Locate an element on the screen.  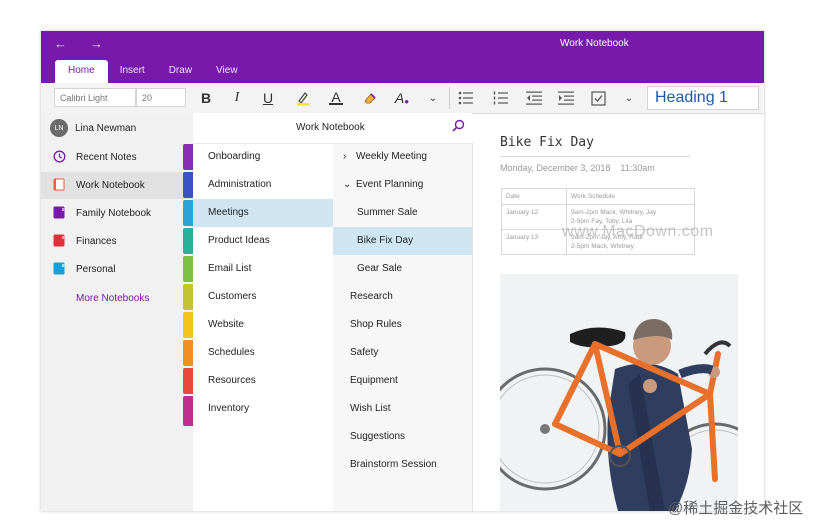
notebook-item-finances: Finances is located at coordinates (117, 241).